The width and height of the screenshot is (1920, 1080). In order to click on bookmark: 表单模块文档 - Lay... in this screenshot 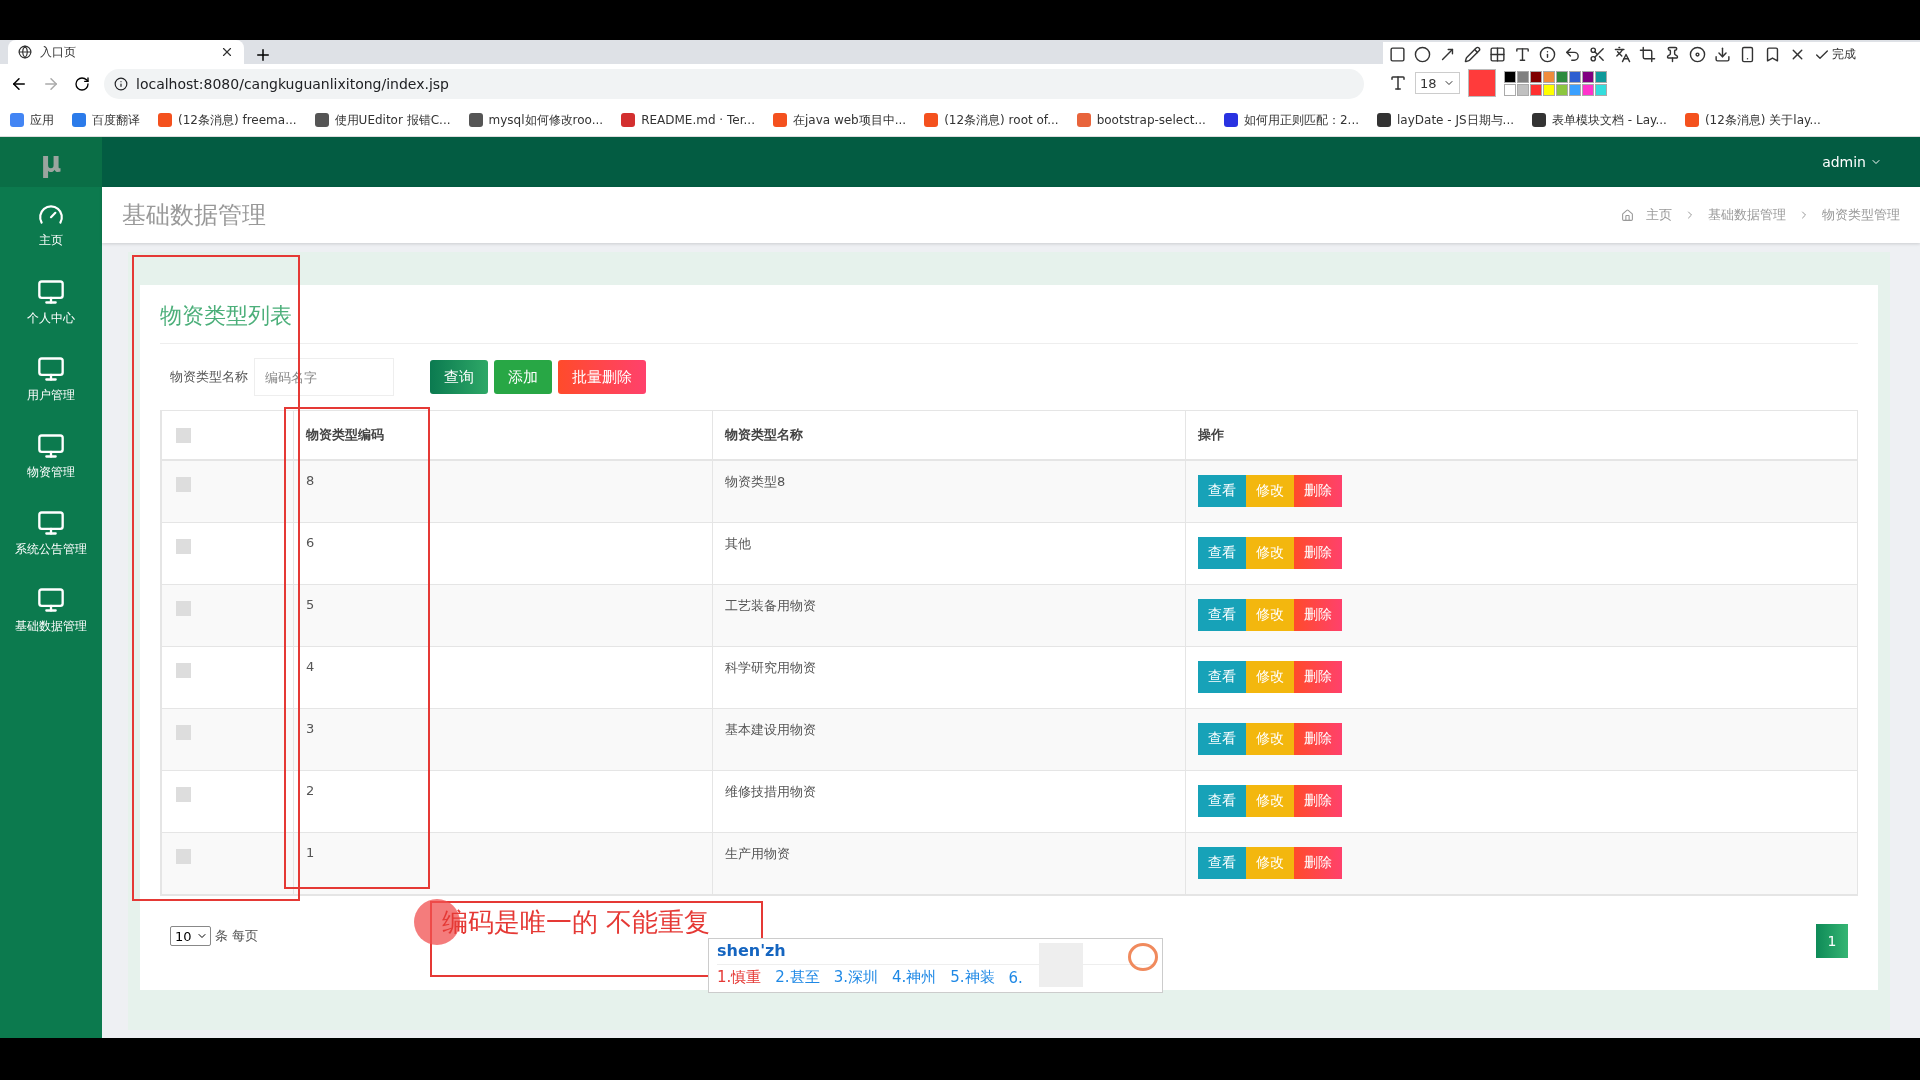, I will do `click(1599, 120)`.